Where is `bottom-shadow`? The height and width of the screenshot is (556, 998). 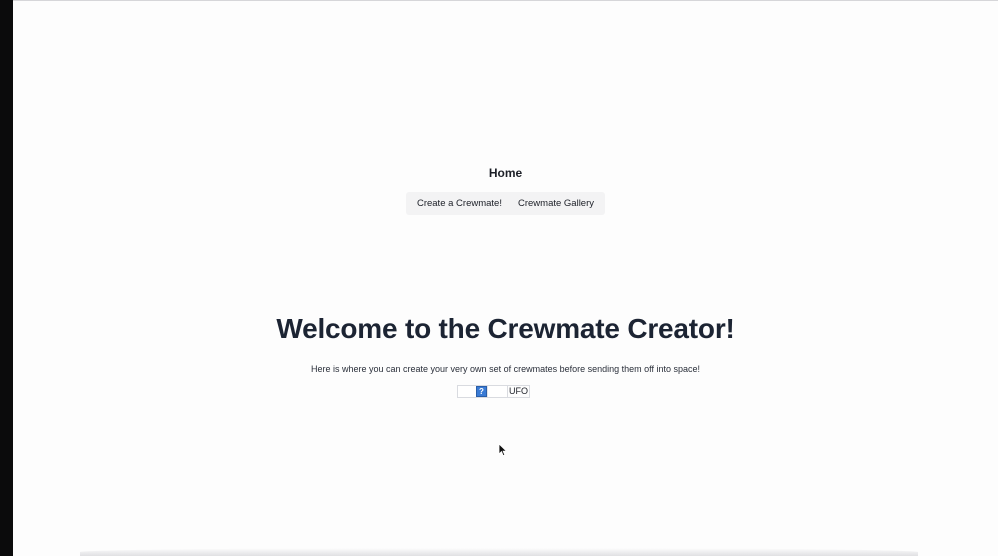
bottom-shadow is located at coordinates (499, 552).